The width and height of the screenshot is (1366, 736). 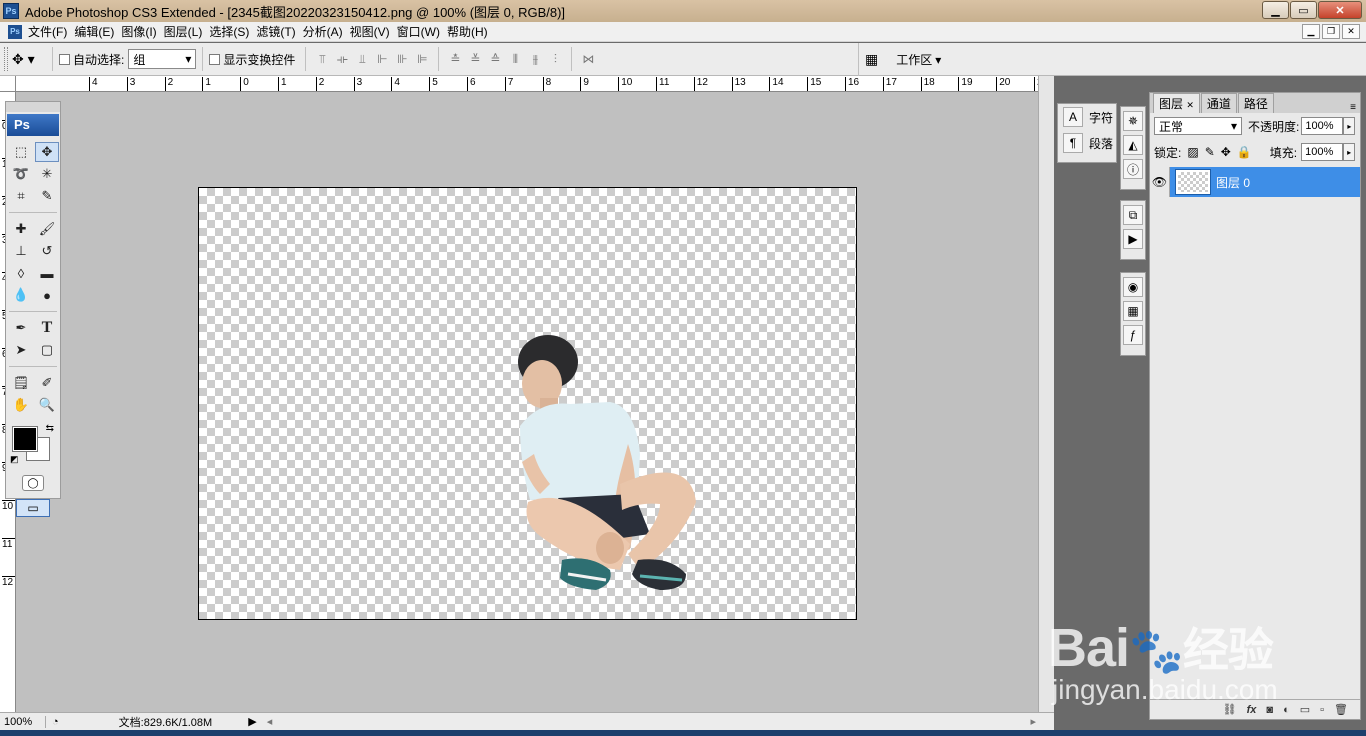 What do you see at coordinates (899, 59) in the screenshot?
I see `workspace-menu: ▦ 工作区 ▾` at bounding box center [899, 59].